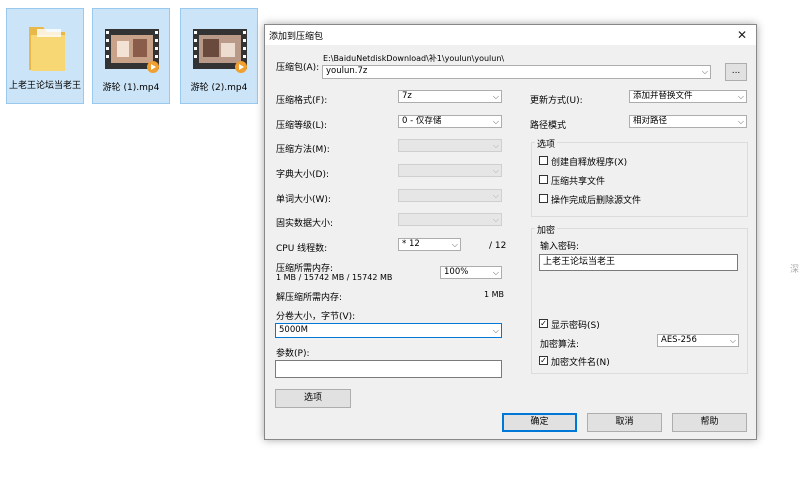  What do you see at coordinates (543, 360) in the screenshot?
I see `enc-filenames-checkbox: ✓` at bounding box center [543, 360].